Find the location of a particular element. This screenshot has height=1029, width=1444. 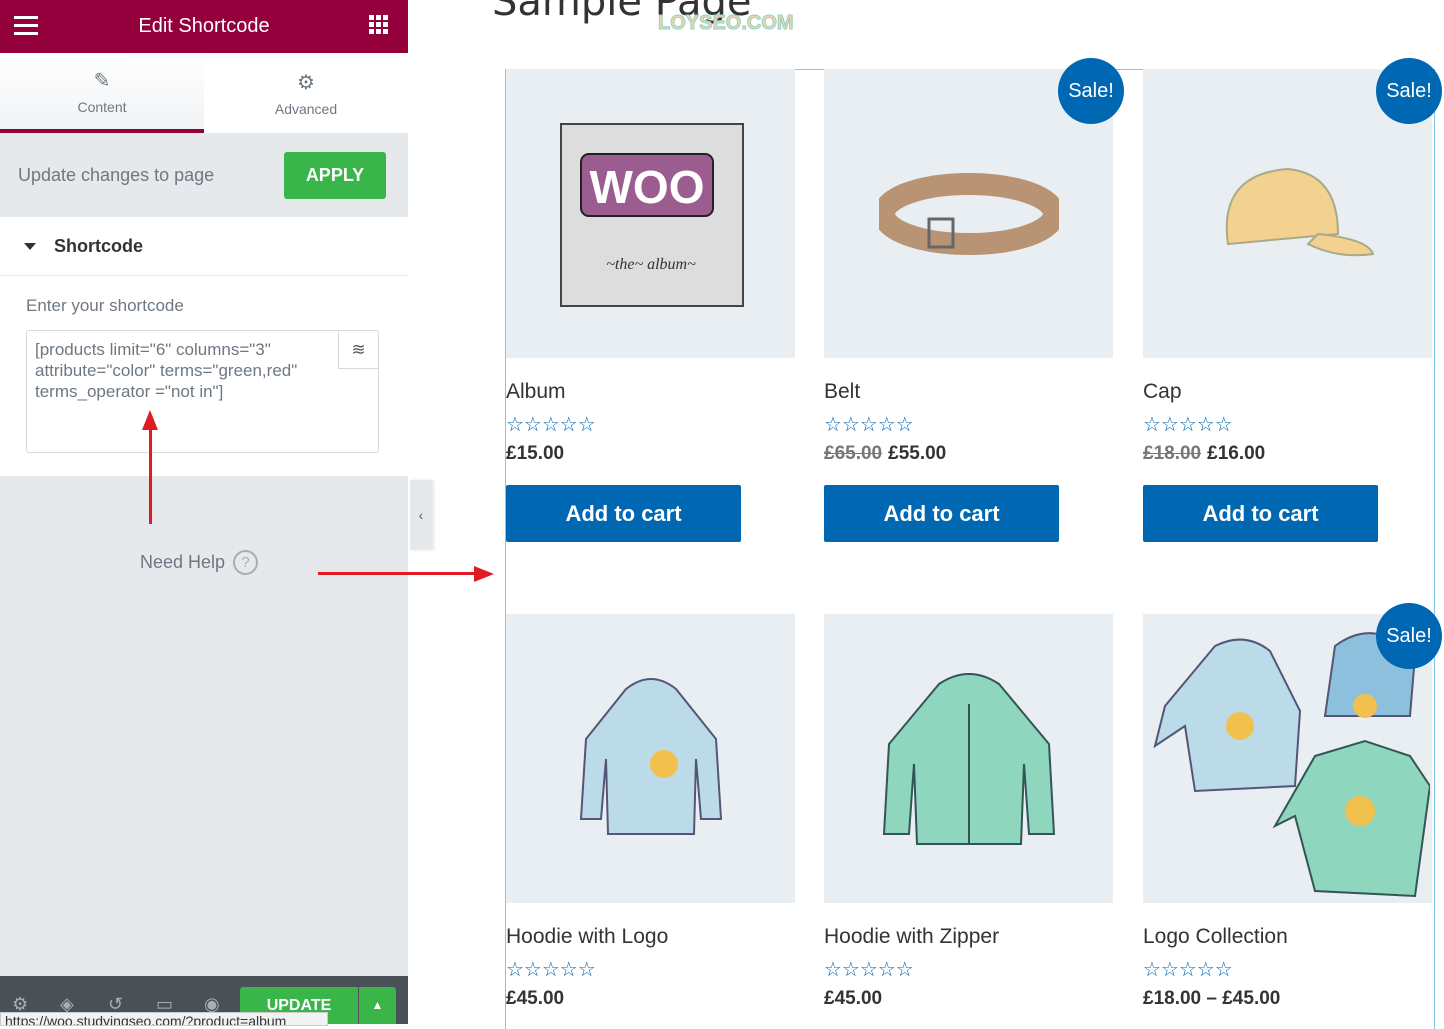

product-card: Hoodie with Logo ☆☆☆☆☆ £45.00 is located at coordinates (650, 812).